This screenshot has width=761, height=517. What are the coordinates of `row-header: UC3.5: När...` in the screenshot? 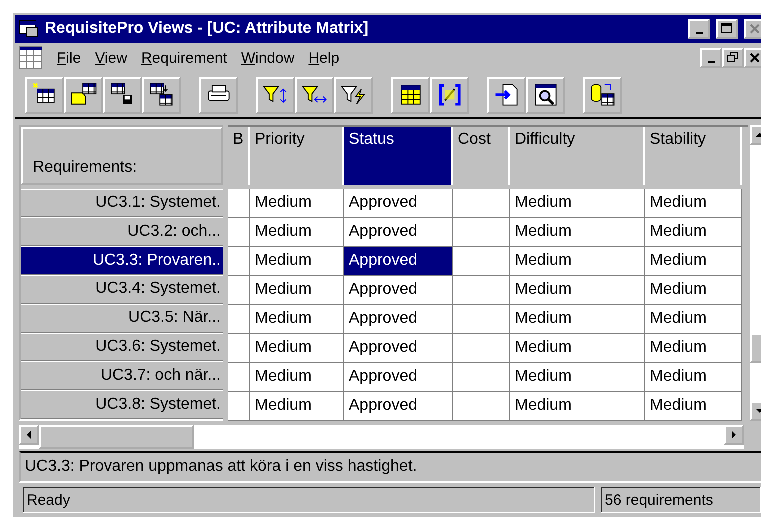 It's located at (122, 318).